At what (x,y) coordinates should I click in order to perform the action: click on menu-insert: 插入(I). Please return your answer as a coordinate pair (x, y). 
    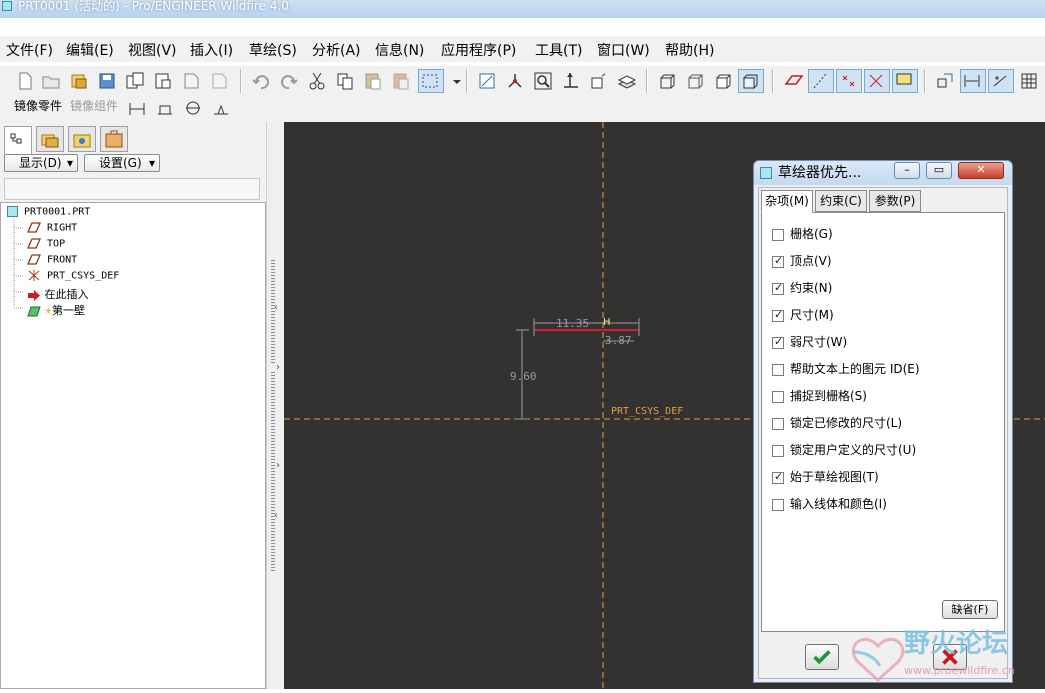
    Looking at the image, I should click on (211, 50).